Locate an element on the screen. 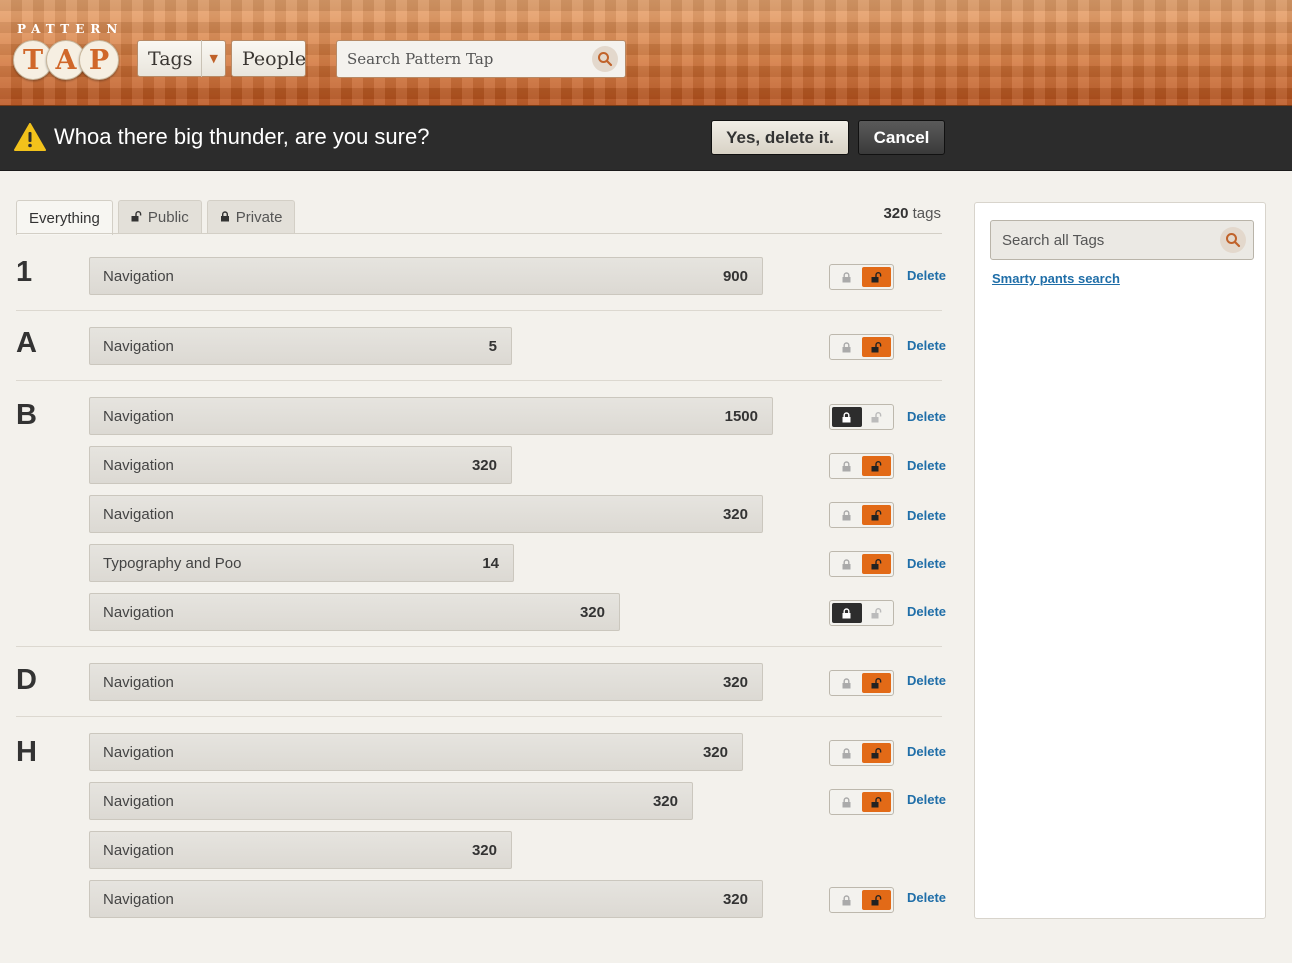  tags-nav-label: Tags is located at coordinates (170, 58).